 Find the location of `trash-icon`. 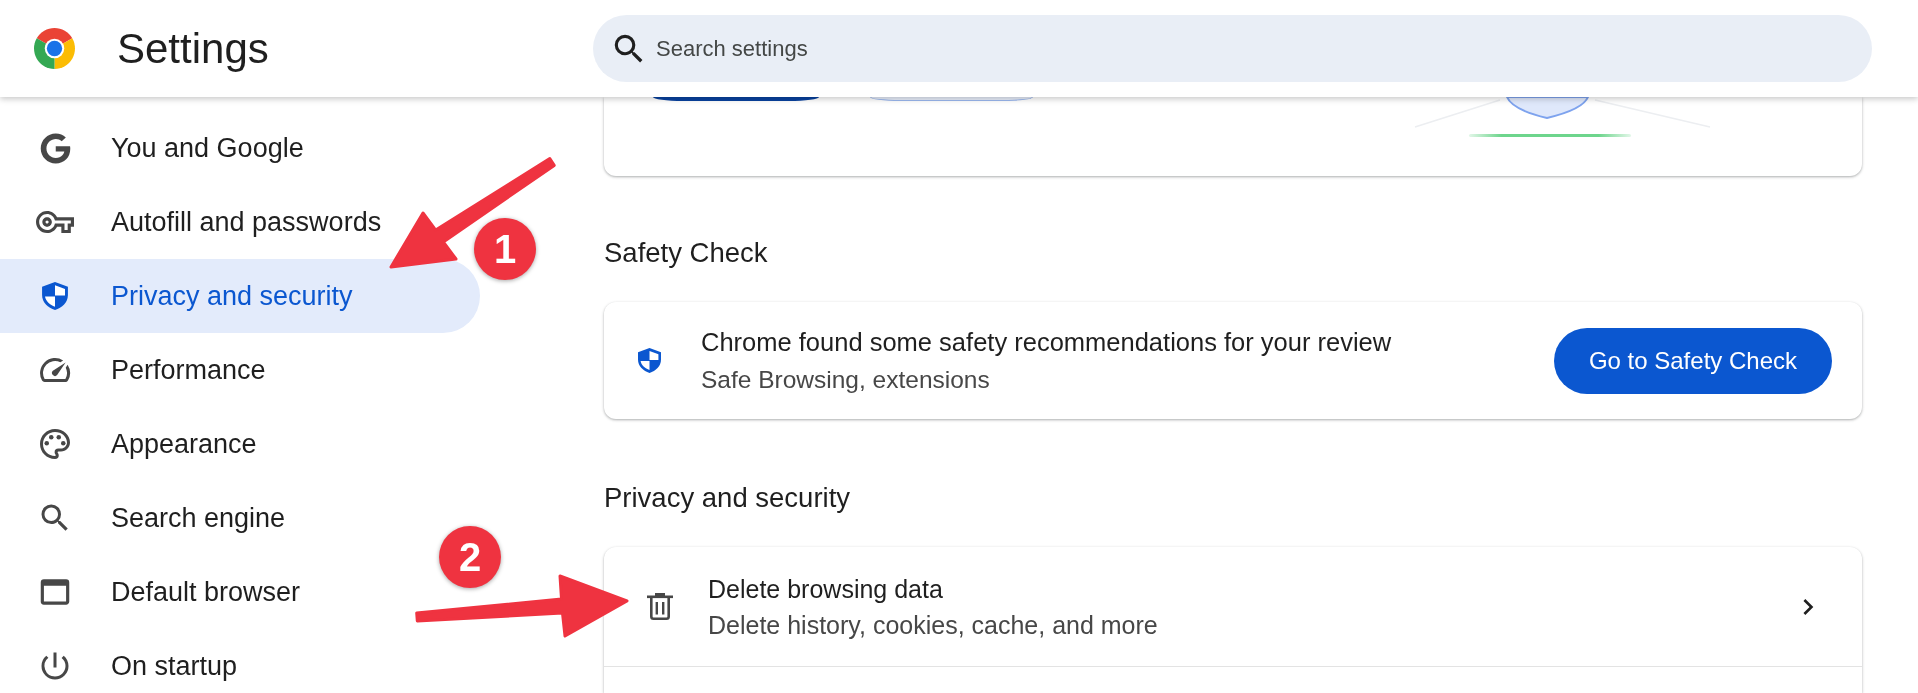

trash-icon is located at coordinates (660, 606).